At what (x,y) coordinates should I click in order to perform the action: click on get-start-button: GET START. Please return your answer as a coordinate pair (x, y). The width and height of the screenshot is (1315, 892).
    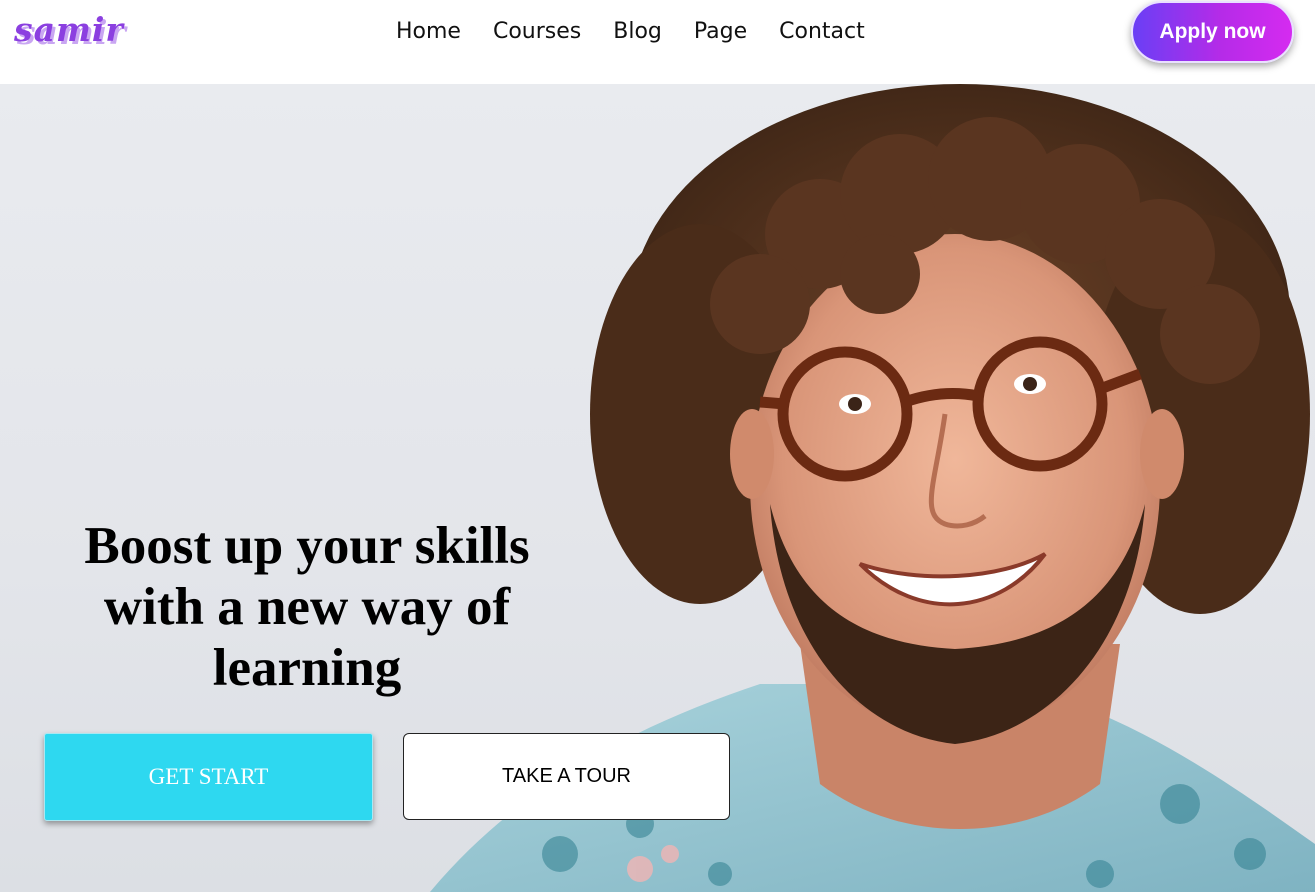
    Looking at the image, I should click on (208, 777).